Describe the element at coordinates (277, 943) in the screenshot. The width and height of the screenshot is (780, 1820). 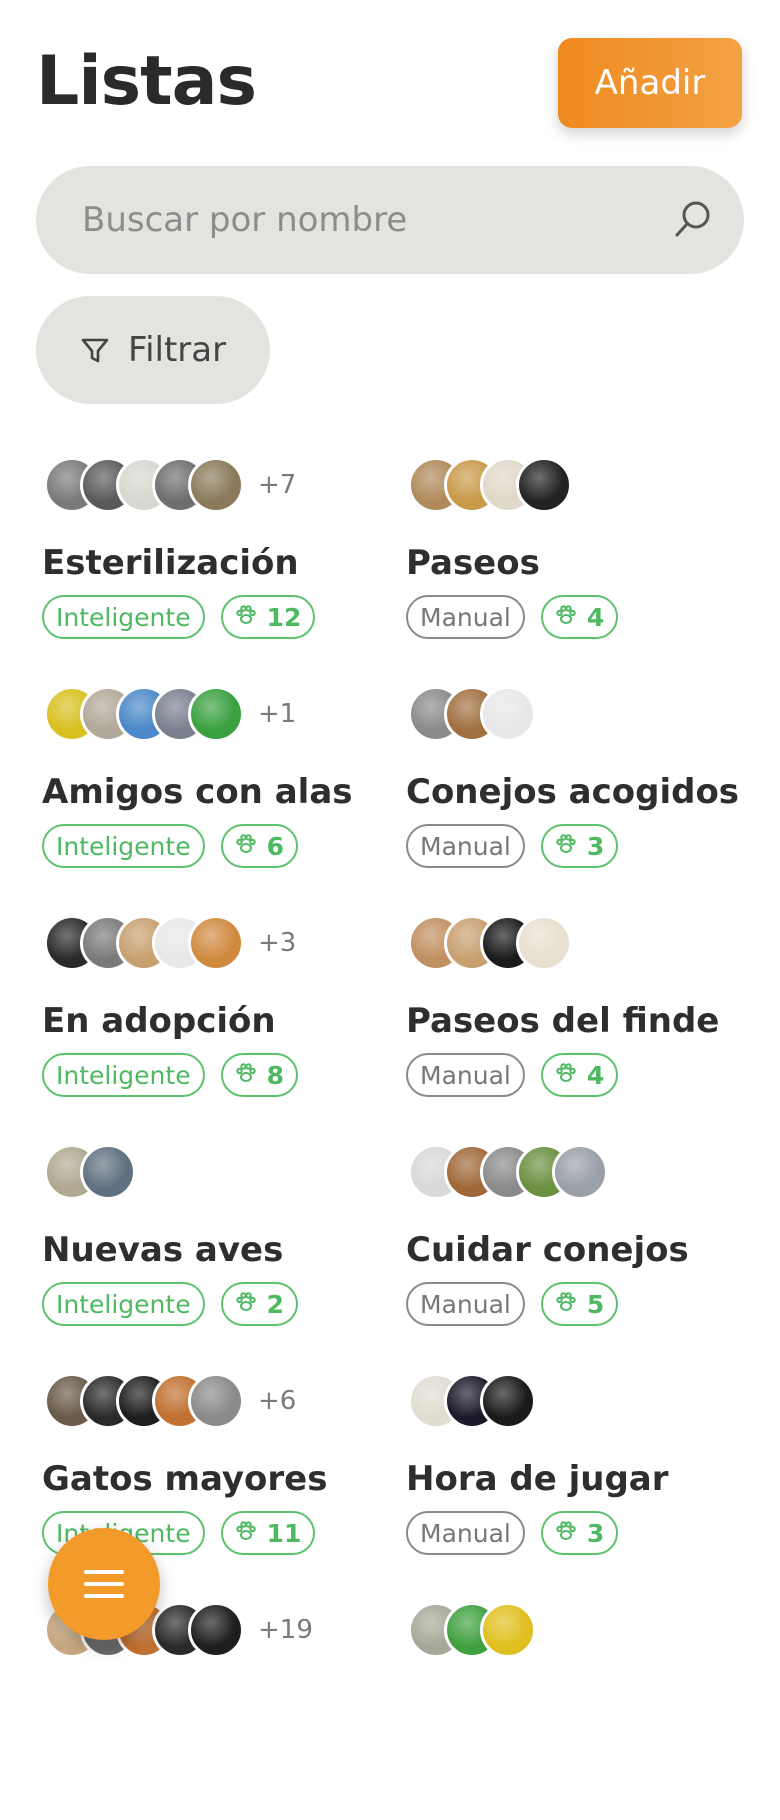
I see `more-count: +3` at that location.